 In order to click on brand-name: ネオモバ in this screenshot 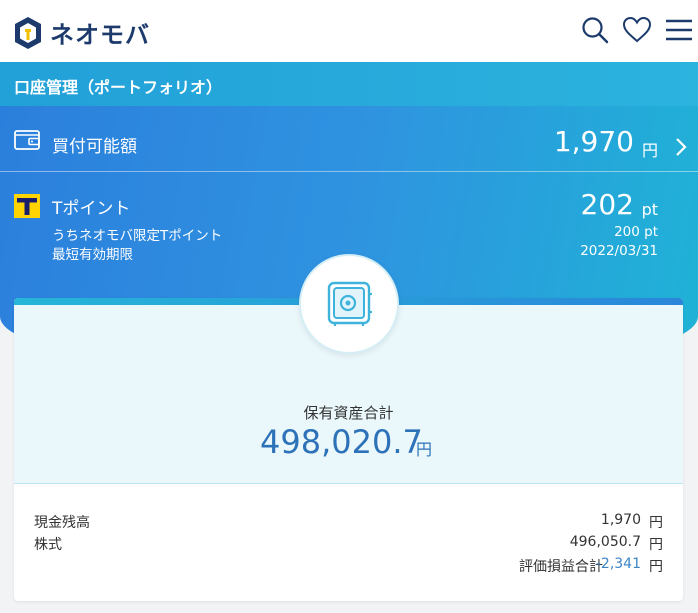, I will do `click(100, 35)`.